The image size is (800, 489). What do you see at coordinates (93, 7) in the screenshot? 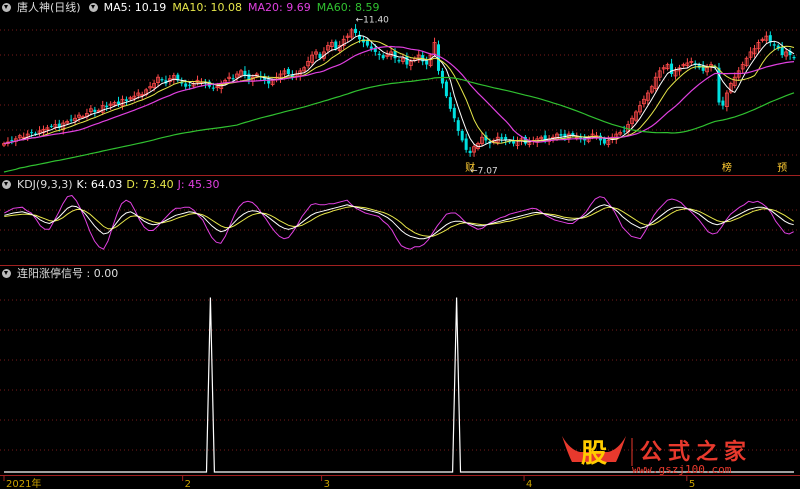
I see `indicator-menu-icon` at bounding box center [93, 7].